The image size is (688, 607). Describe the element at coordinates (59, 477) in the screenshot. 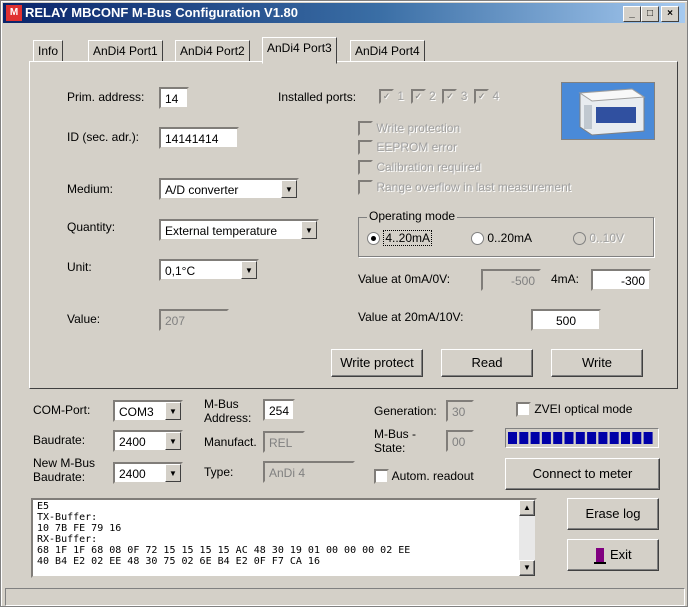

I see `new-baudrate-label-line2: Baudrate:` at that location.